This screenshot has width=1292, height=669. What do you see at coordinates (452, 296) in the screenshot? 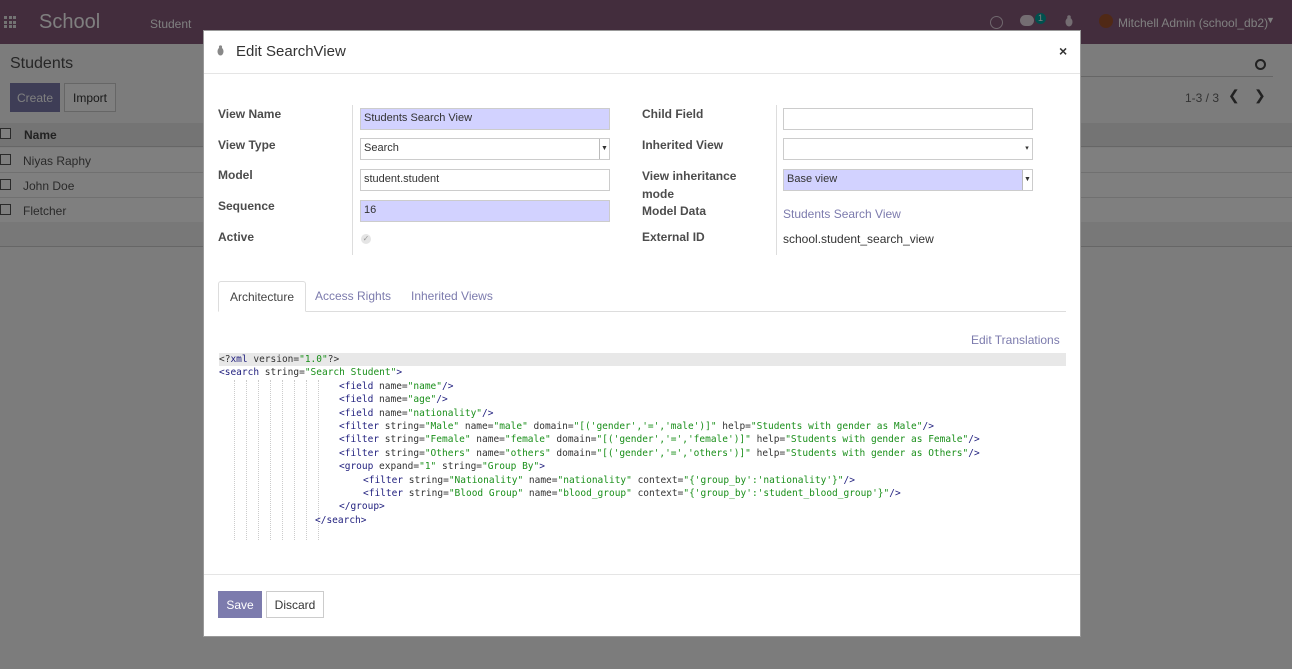
I see `tab-inherited-views: Inherited Views` at bounding box center [452, 296].